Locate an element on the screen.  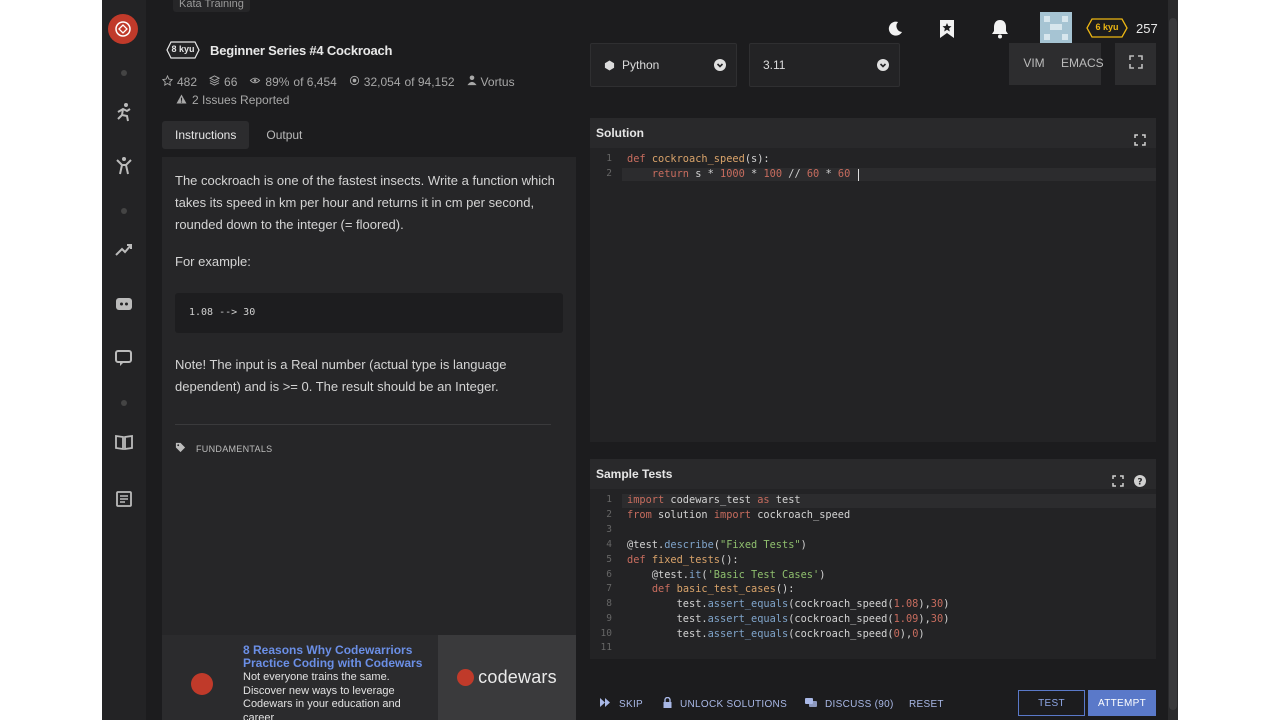
unlock-solutions-button: UNLOCK SOLUTIONS is located at coordinates (725, 704).